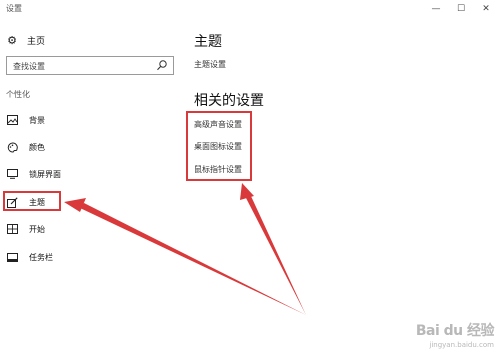  What do you see at coordinates (455, 331) in the screenshot?
I see `watermark-brand: Bai du 经验` at bounding box center [455, 331].